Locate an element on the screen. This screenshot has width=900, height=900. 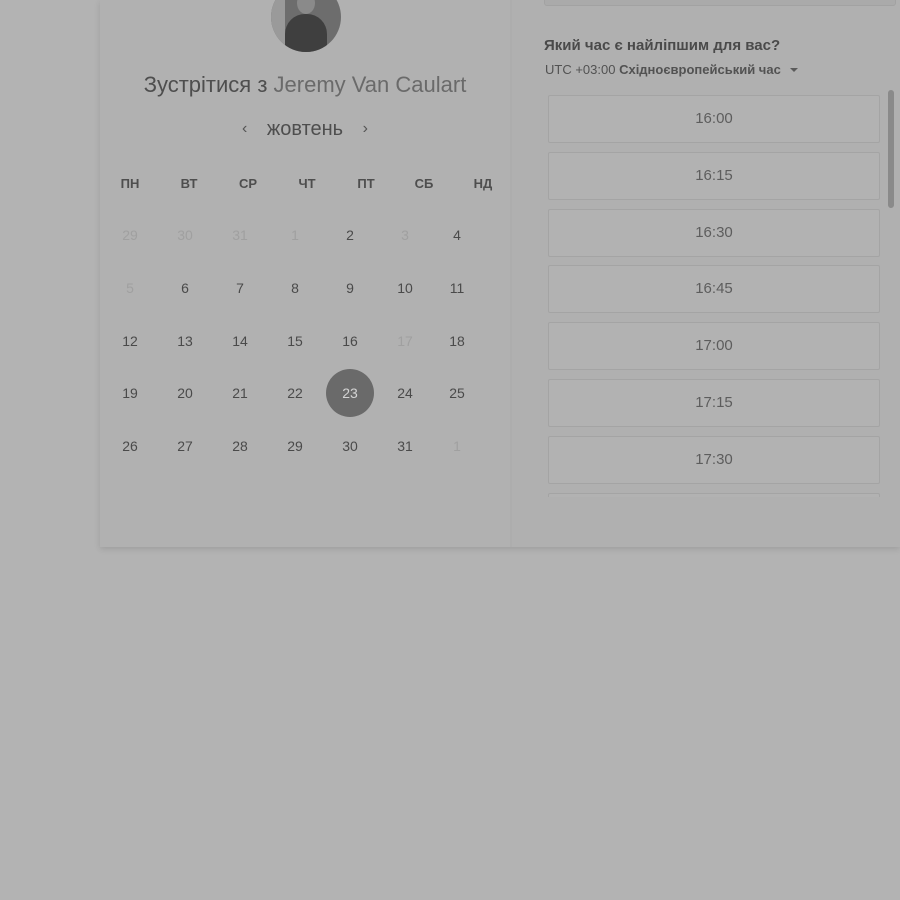
calendar-day: 22 is located at coordinates (295, 393).